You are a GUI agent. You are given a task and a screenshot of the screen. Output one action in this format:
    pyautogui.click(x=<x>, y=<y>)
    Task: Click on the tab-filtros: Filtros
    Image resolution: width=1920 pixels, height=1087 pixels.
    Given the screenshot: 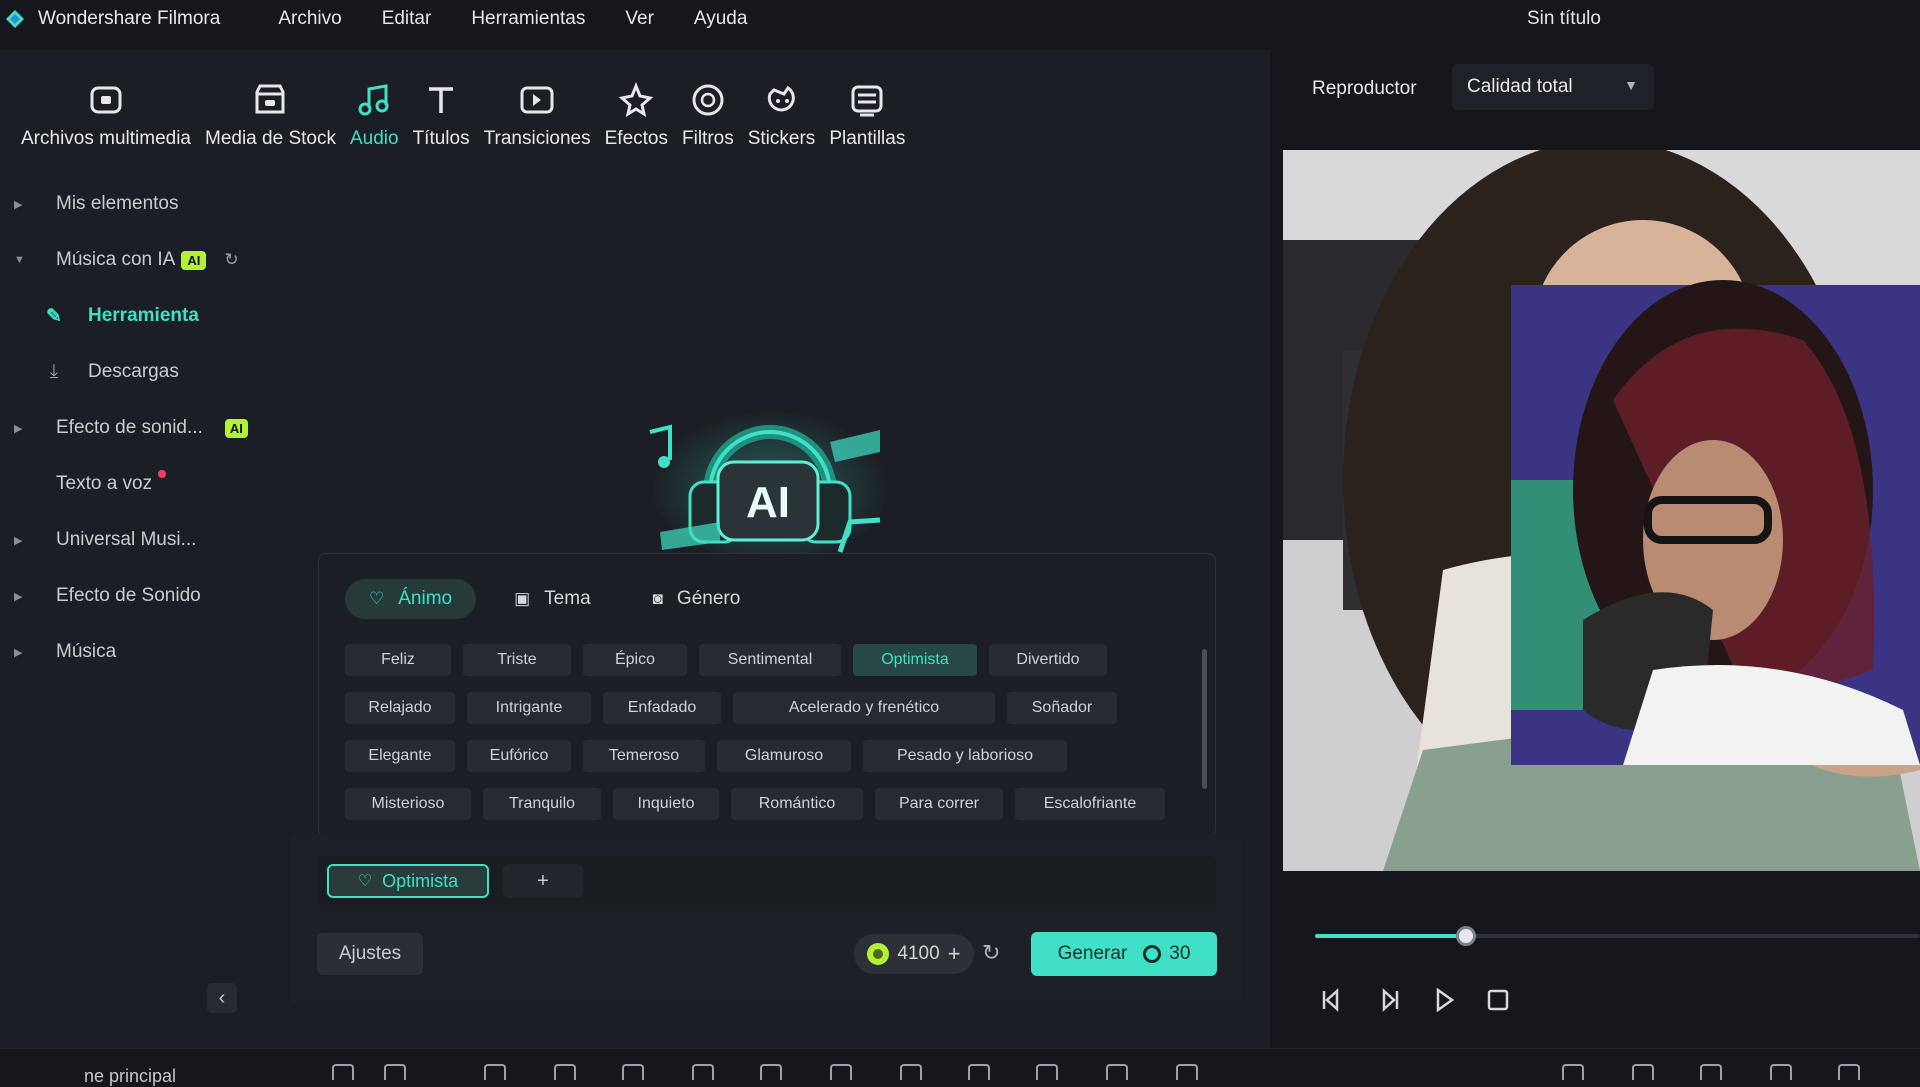 What is the action you would take?
    pyautogui.click(x=708, y=100)
    